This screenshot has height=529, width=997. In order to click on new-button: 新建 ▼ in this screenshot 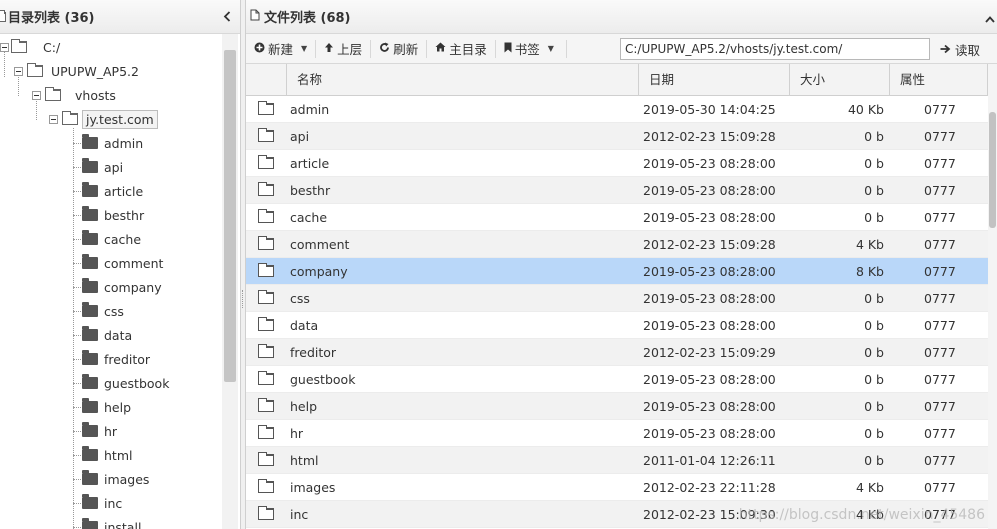, I will do `click(280, 49)`.